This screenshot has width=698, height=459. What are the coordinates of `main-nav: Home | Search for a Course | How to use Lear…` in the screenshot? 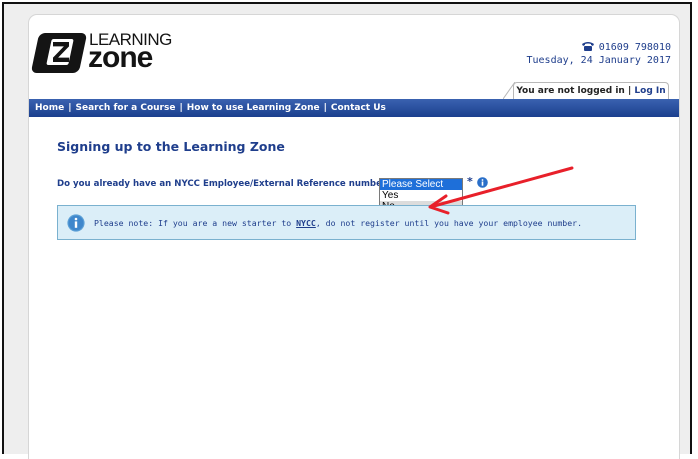 It's located at (354, 108).